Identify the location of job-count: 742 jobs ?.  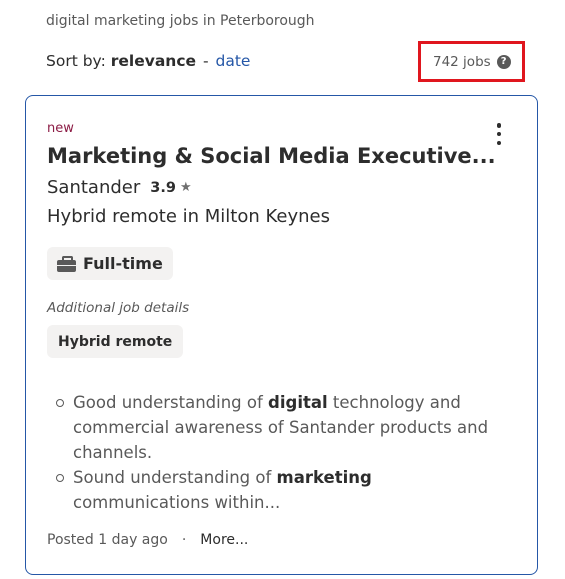
(472, 62).